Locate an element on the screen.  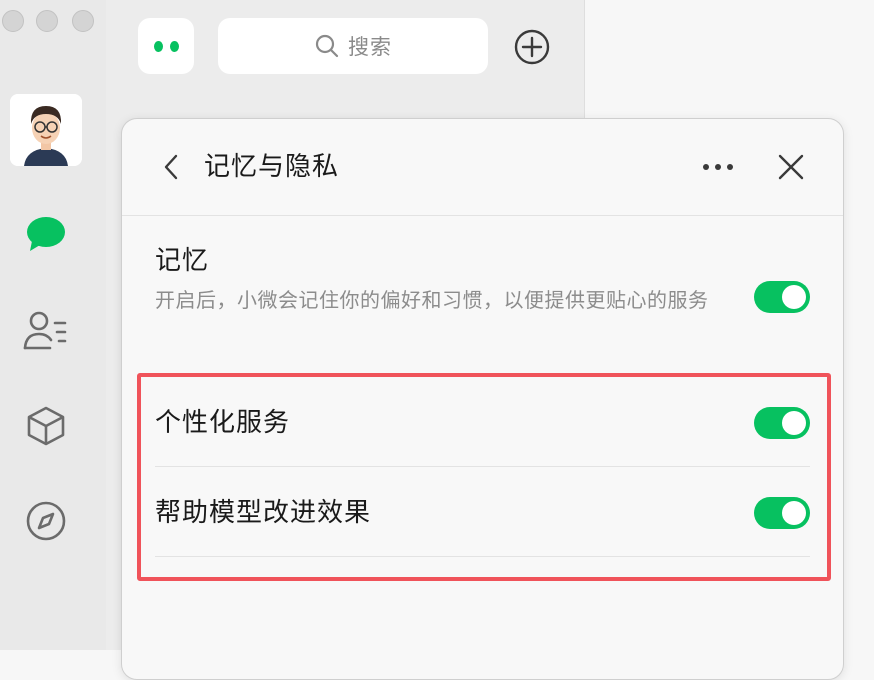
chat-icon is located at coordinates (46, 234).